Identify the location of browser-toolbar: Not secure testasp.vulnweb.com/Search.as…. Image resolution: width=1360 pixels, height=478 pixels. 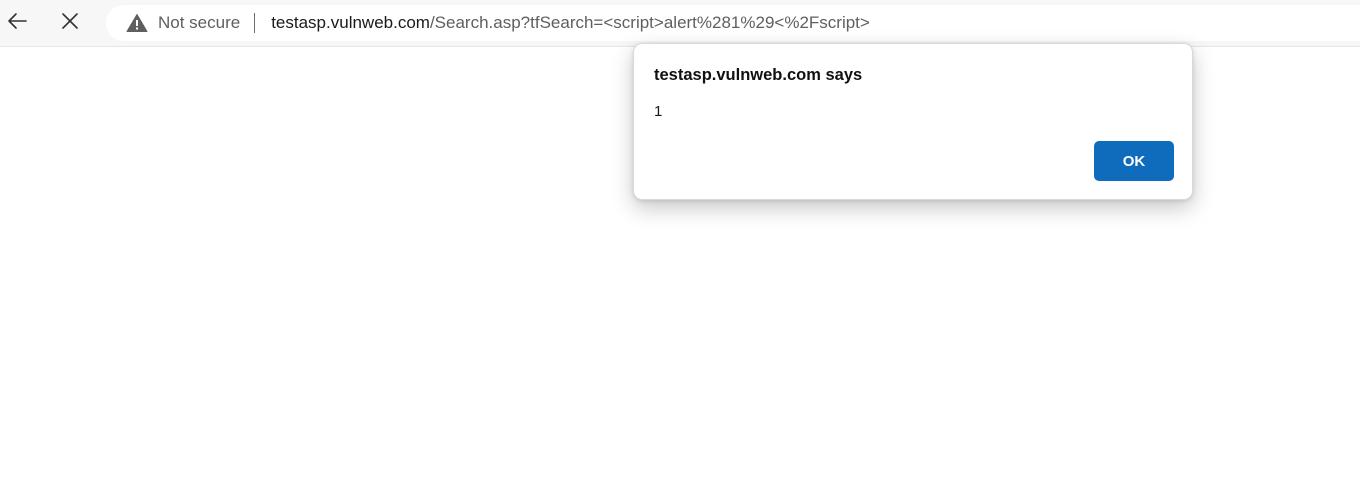
(680, 23).